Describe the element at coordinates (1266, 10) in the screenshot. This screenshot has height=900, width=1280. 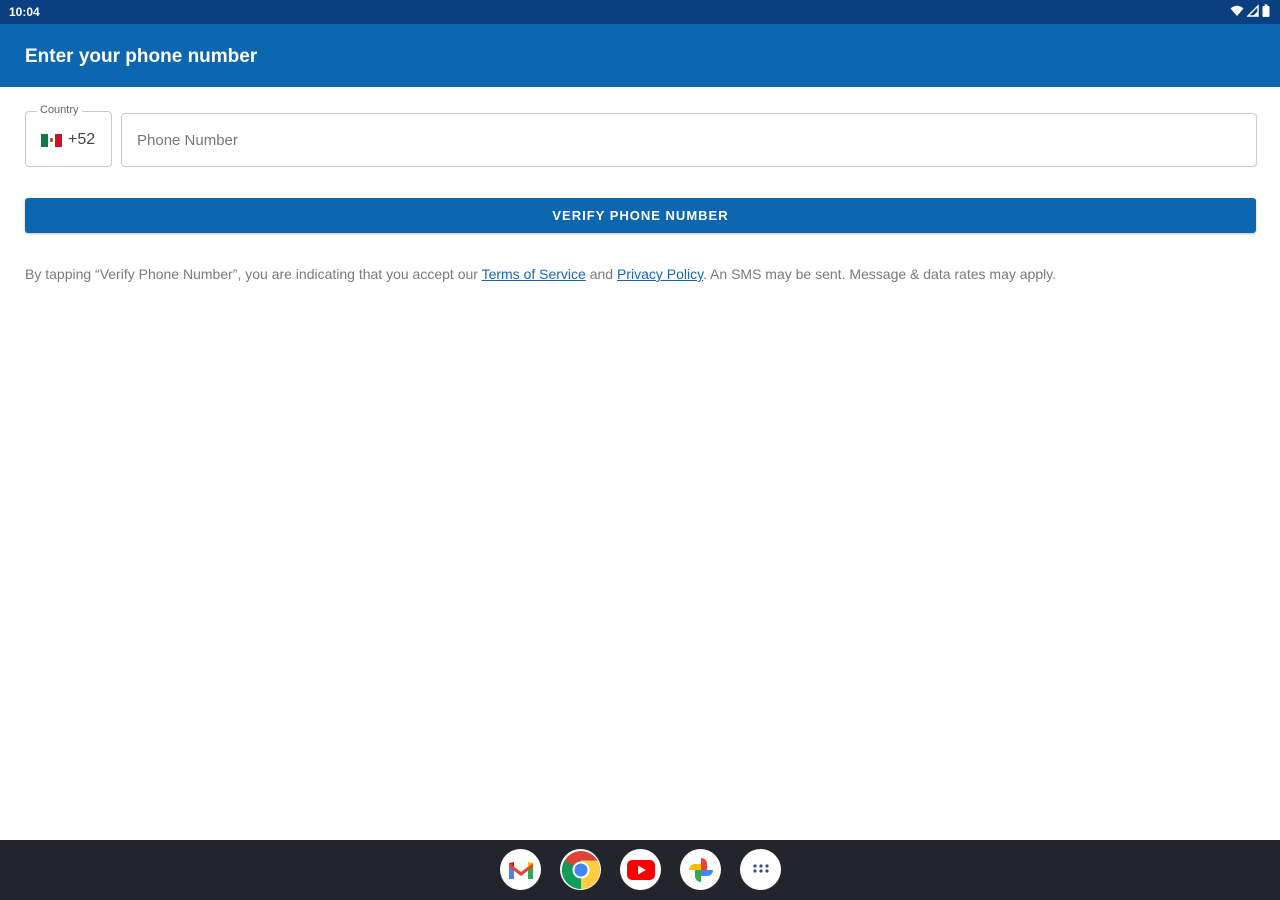
I see `battery-icon` at that location.